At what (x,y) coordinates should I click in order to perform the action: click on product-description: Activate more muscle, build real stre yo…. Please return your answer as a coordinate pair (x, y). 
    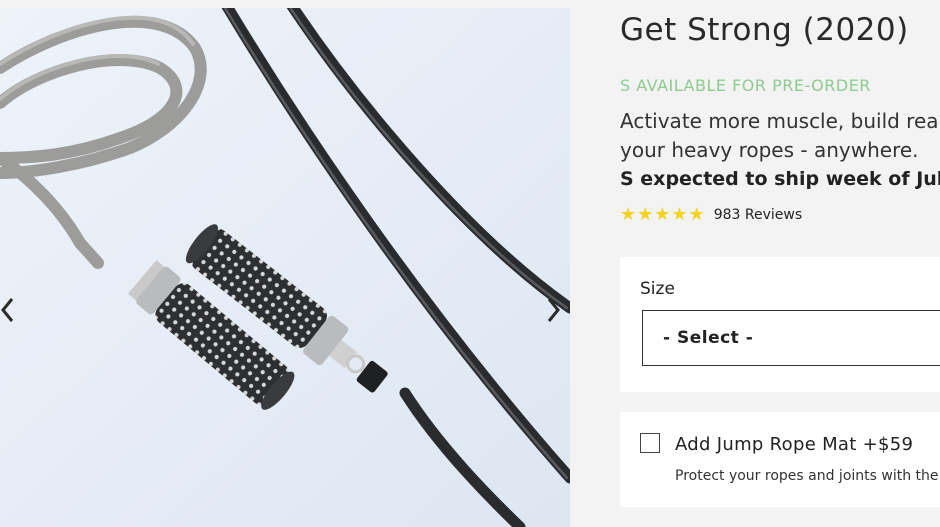
    Looking at the image, I should click on (780, 150).